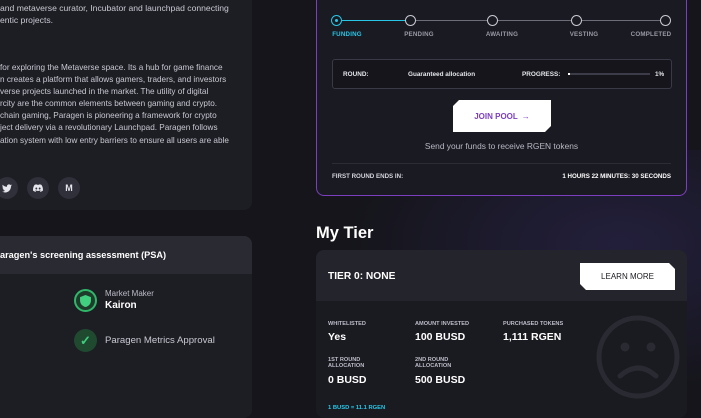 The image size is (701, 418). What do you see at coordinates (346, 363) in the screenshot?
I see `first-round-allocation-label: 1ST ROUND ALLOCATION` at bounding box center [346, 363].